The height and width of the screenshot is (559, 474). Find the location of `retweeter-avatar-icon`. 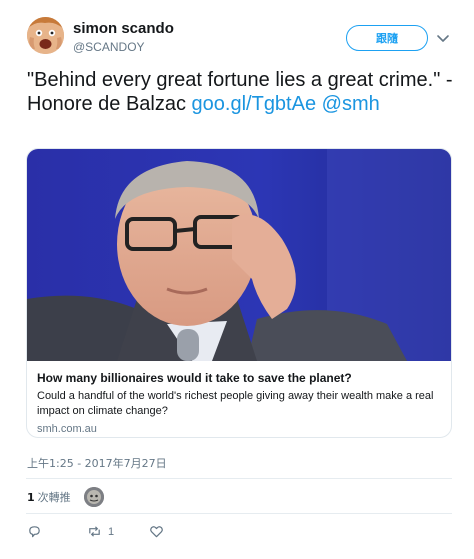

retweeter-avatar-icon is located at coordinates (94, 497).